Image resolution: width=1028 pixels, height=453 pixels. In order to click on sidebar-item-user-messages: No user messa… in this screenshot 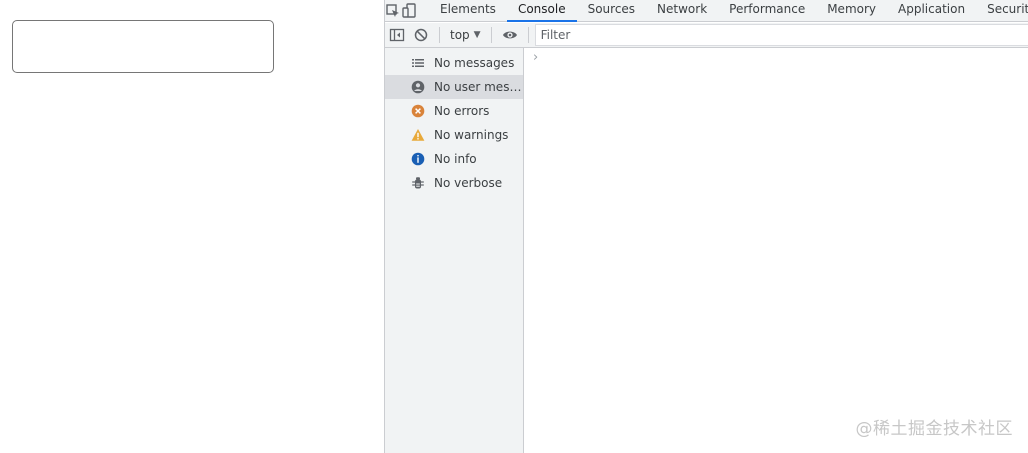, I will do `click(454, 87)`.